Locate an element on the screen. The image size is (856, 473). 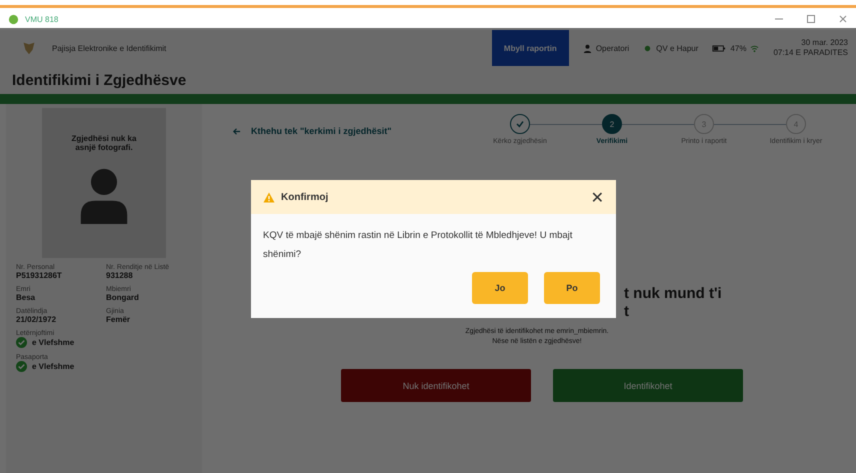
field-value: 931288 is located at coordinates (120, 275).